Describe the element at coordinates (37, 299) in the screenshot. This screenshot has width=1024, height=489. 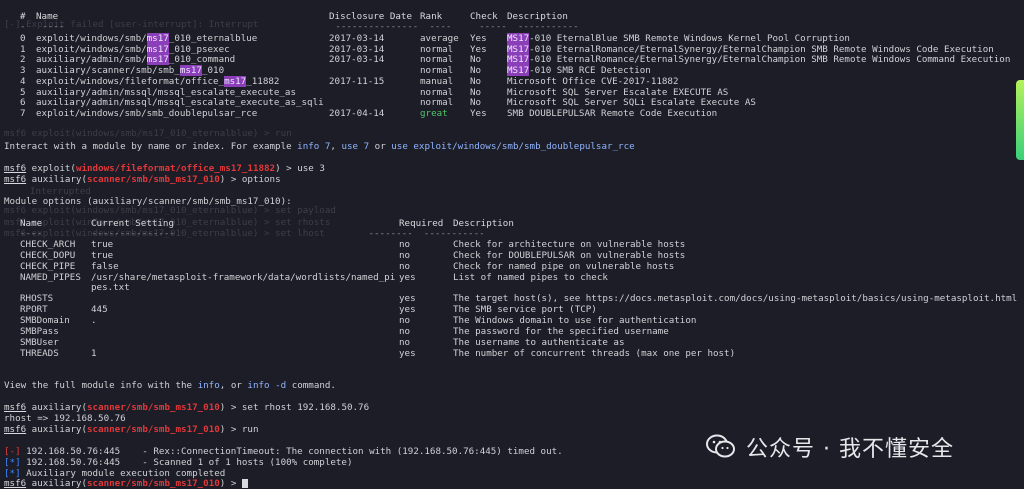
I see `option-name: RHOSTS` at that location.